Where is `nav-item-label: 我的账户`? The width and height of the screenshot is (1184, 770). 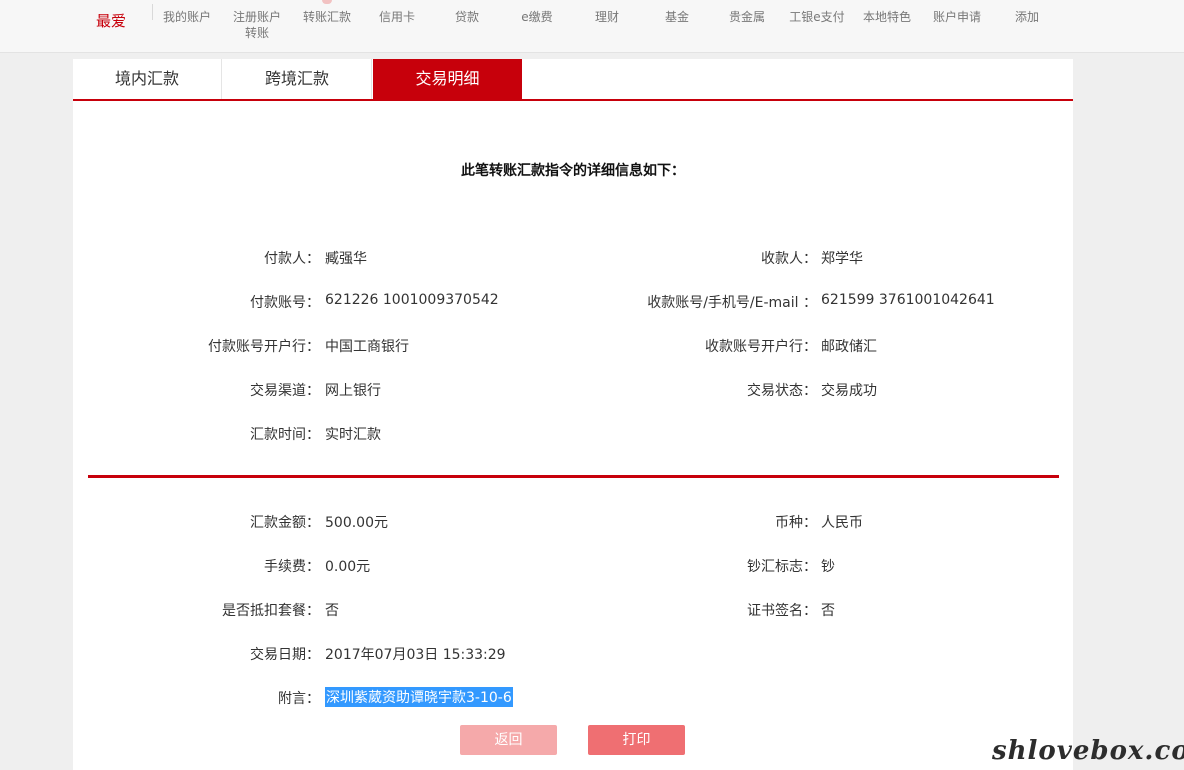 nav-item-label: 我的账户 is located at coordinates (186, 17).